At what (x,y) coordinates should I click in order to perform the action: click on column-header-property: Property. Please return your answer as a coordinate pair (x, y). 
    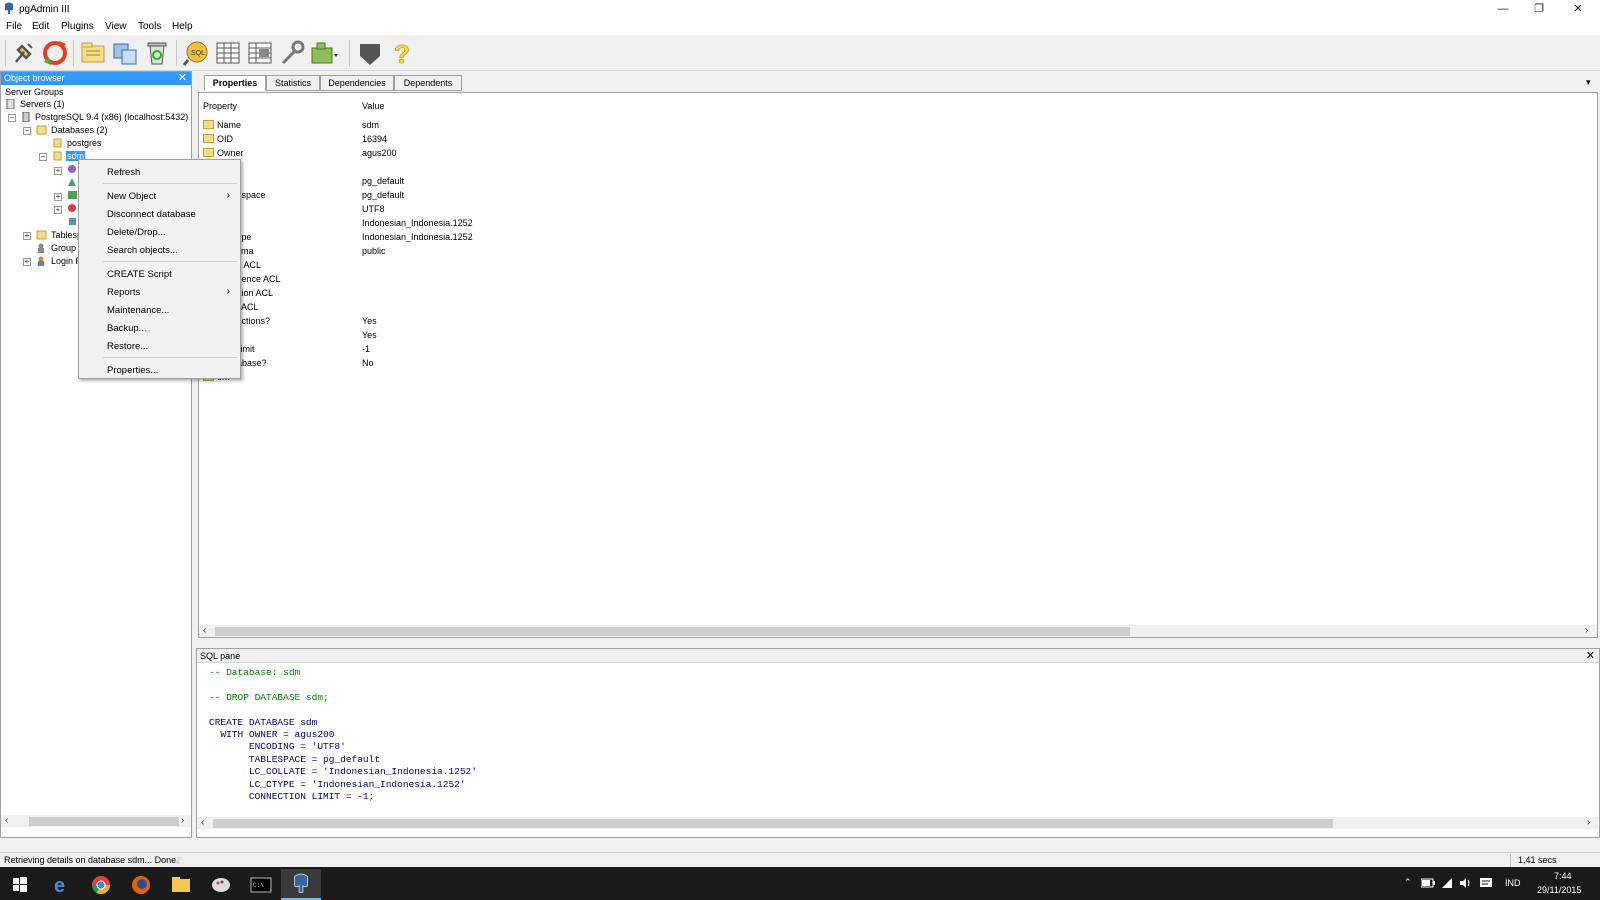
    Looking at the image, I should click on (220, 106).